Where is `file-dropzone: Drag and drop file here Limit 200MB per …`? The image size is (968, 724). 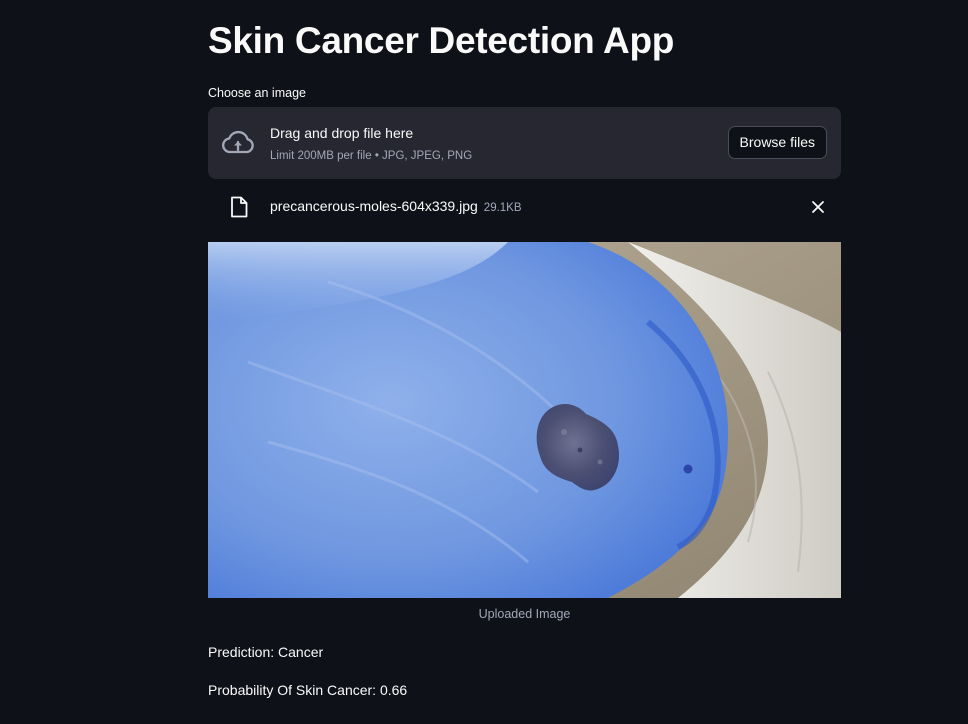 file-dropzone: Drag and drop file here Limit 200MB per … is located at coordinates (524, 143).